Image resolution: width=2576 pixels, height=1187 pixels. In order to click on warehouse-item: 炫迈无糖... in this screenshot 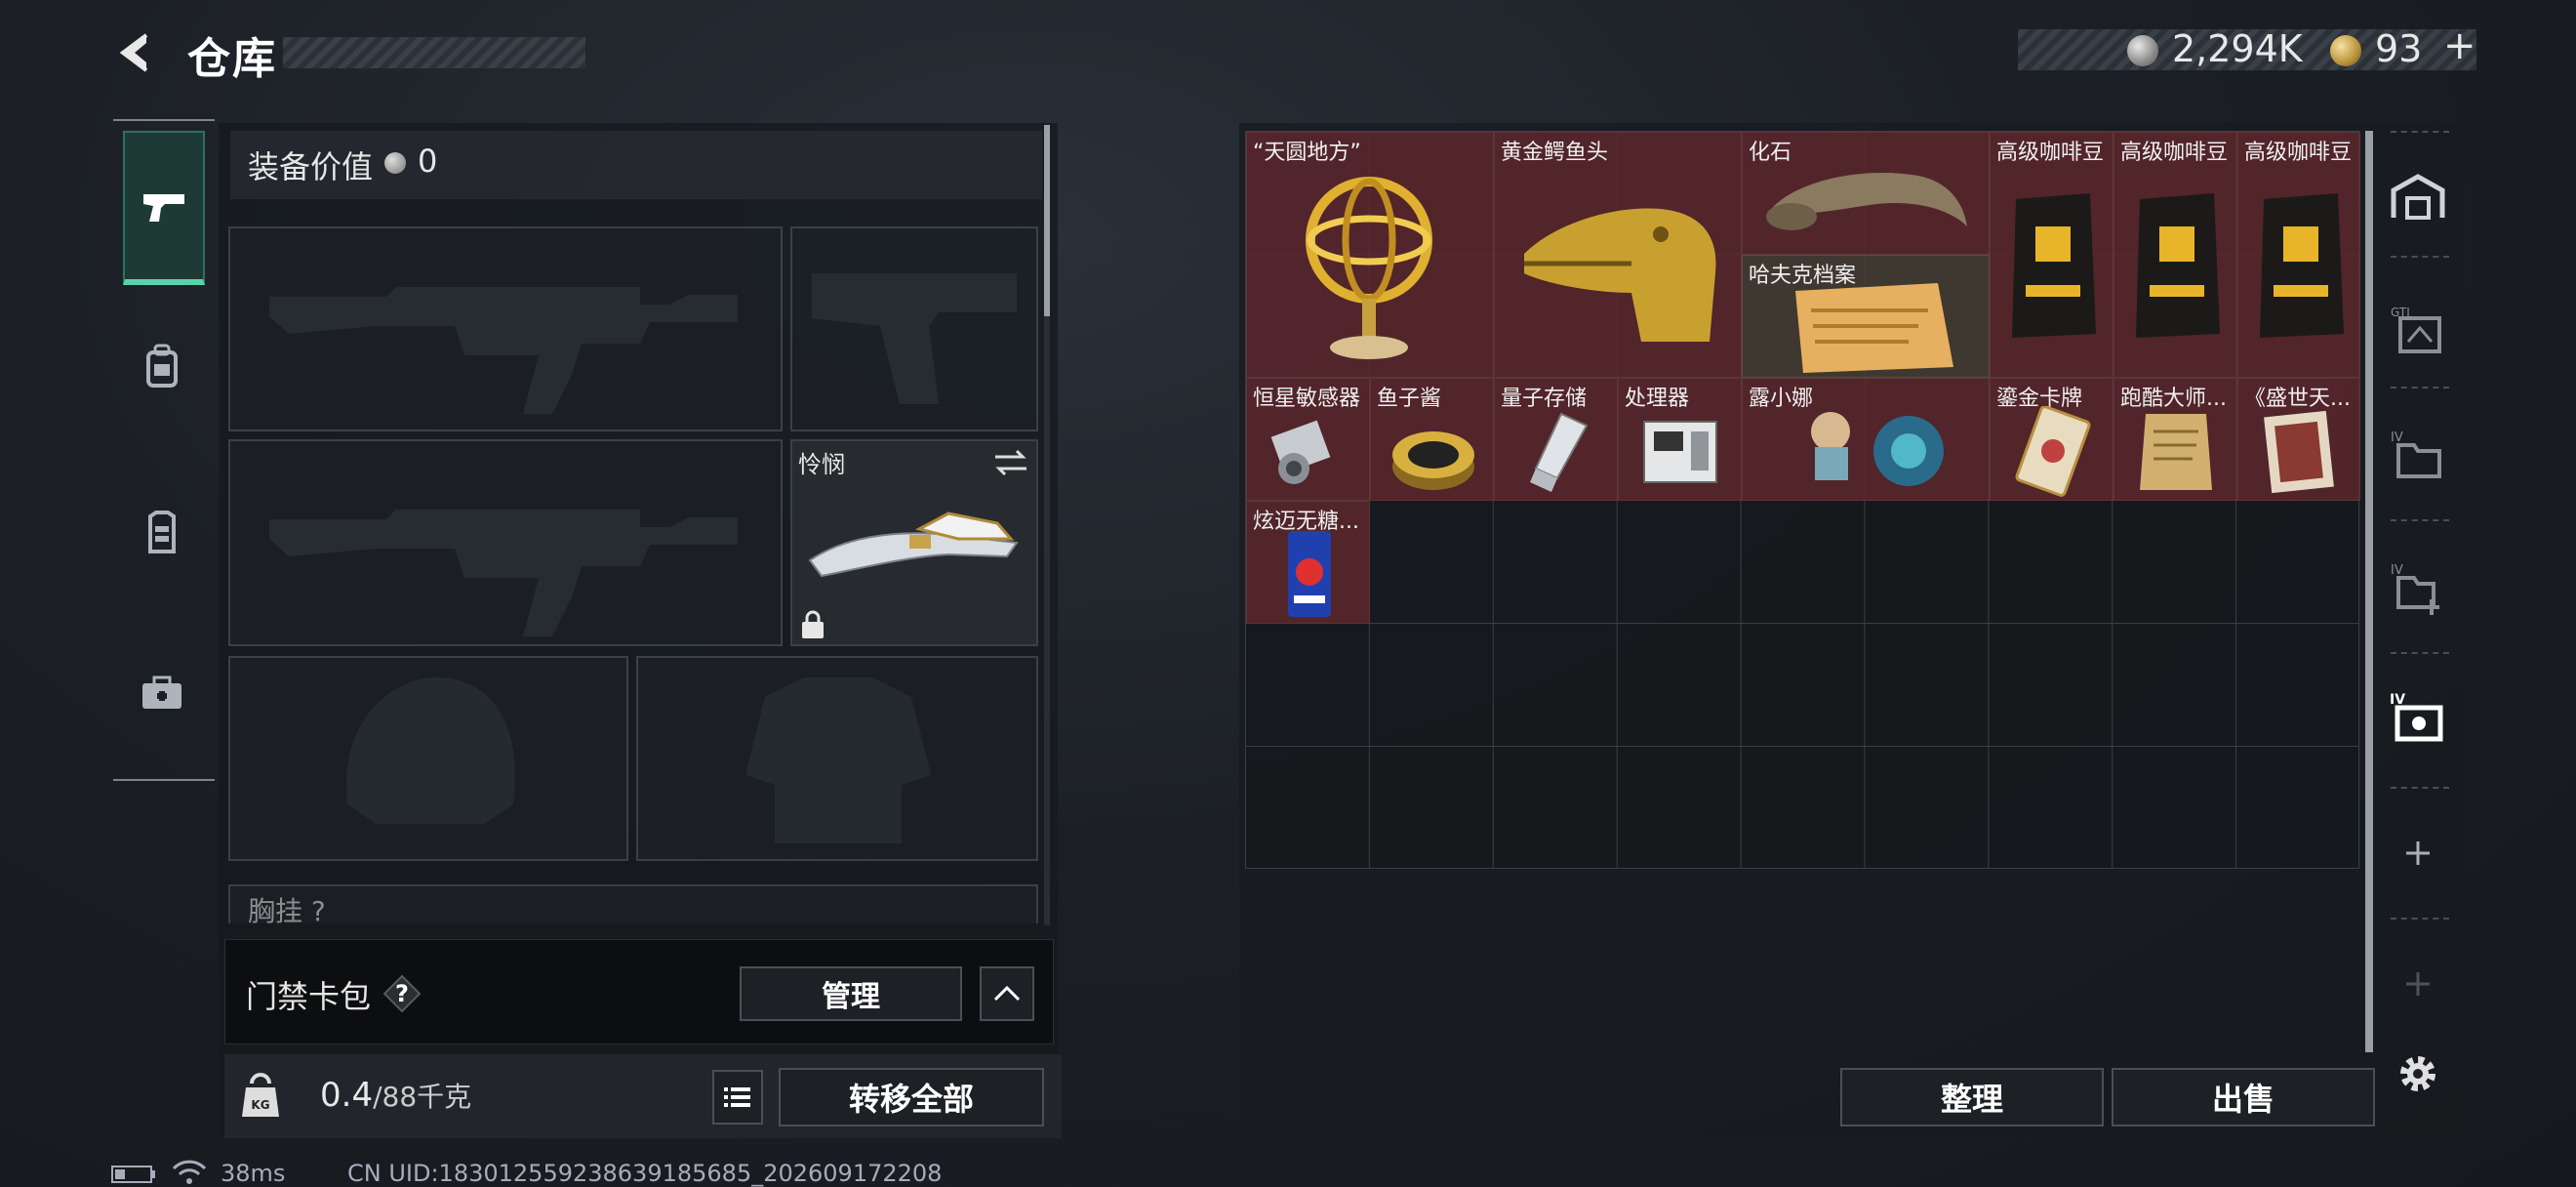, I will do `click(1308, 562)`.